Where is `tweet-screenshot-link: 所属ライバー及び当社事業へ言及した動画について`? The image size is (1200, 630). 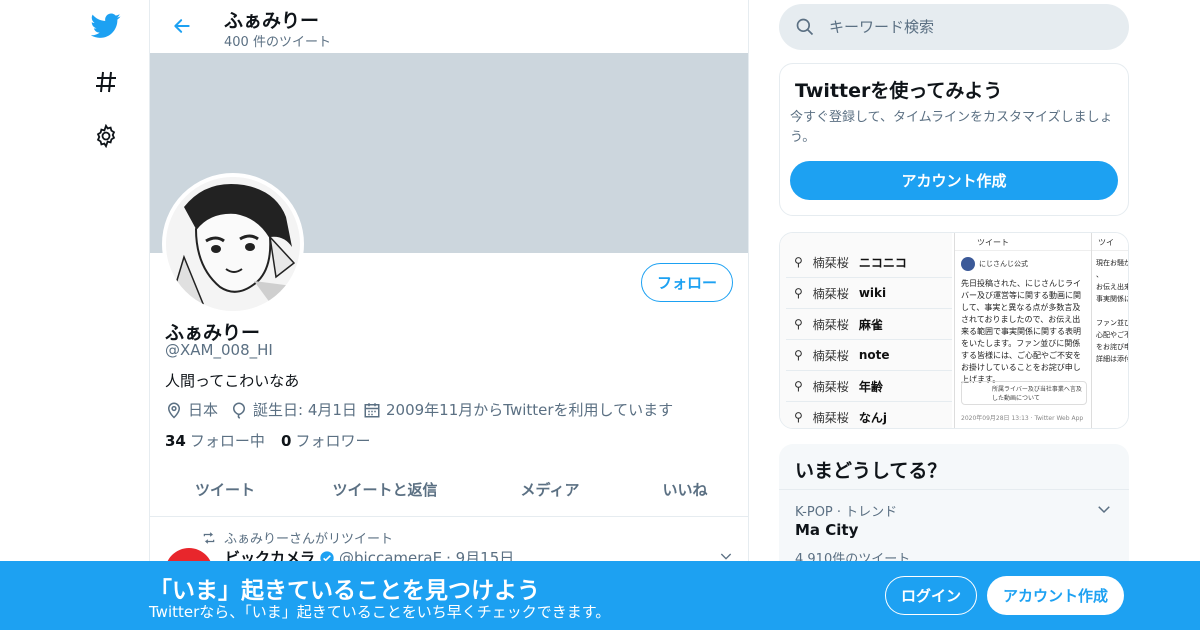
tweet-screenshot-link: 所属ライバー及び当社事業へ言及した動画について is located at coordinates (1024, 393).